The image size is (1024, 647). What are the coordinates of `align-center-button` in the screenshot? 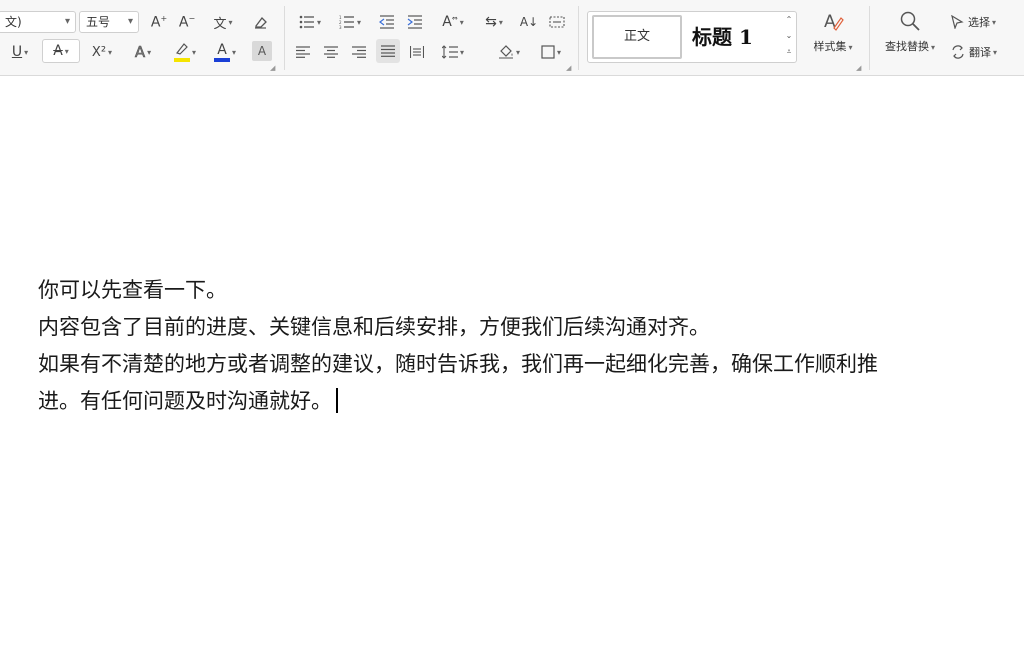 It's located at (331, 52).